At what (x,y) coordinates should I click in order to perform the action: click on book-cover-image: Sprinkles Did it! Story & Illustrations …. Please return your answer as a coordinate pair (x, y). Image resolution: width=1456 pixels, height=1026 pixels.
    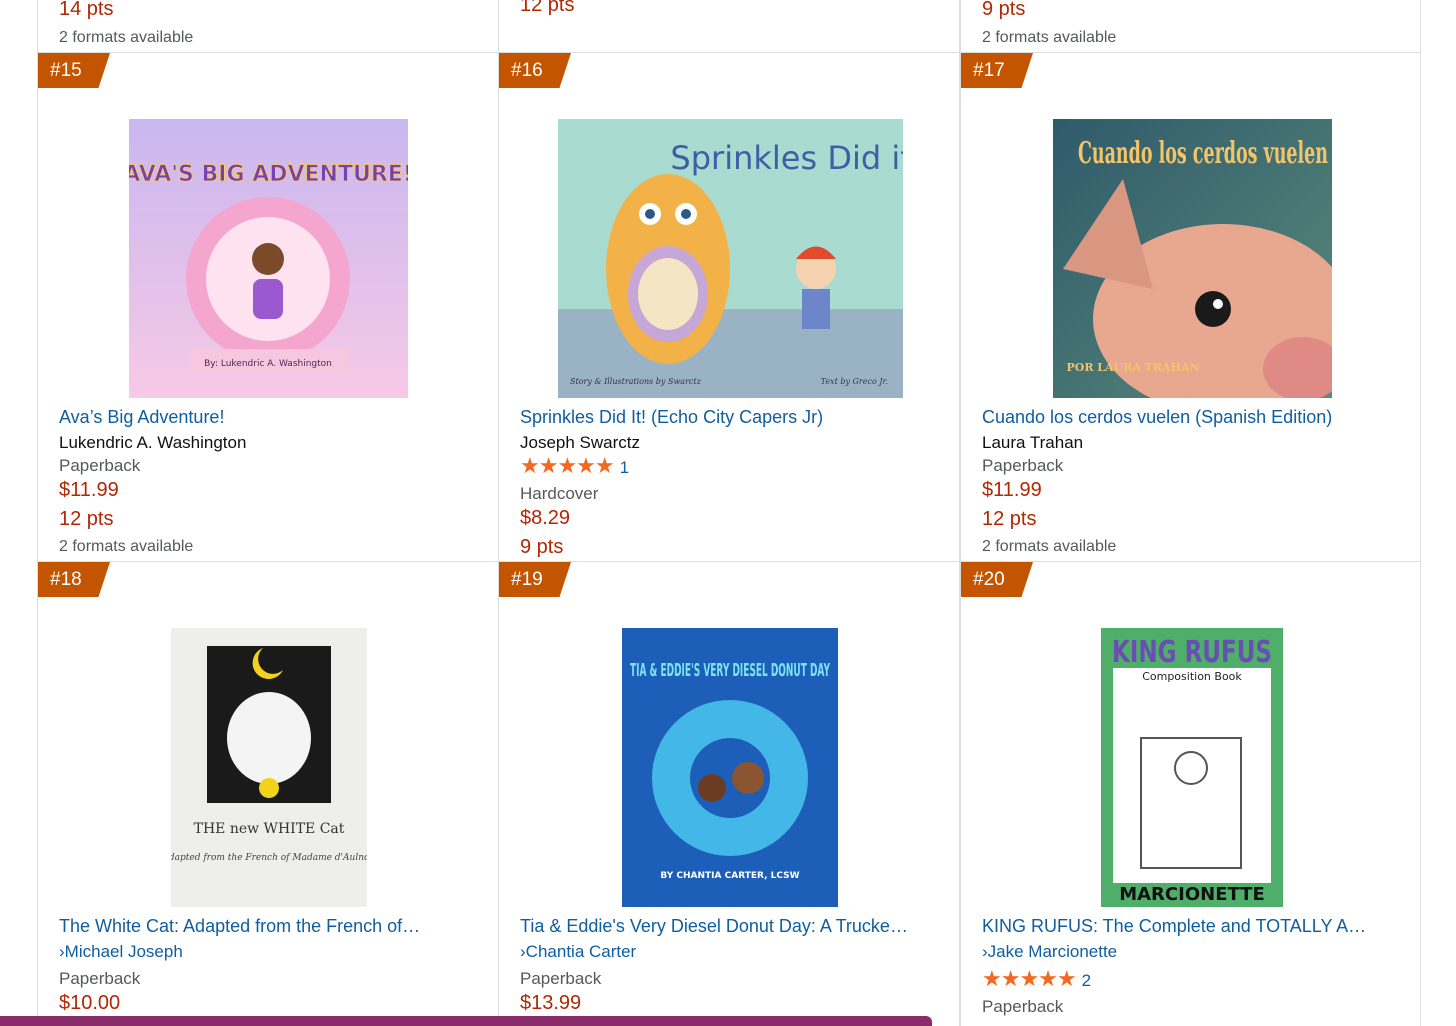
    Looking at the image, I should click on (730, 258).